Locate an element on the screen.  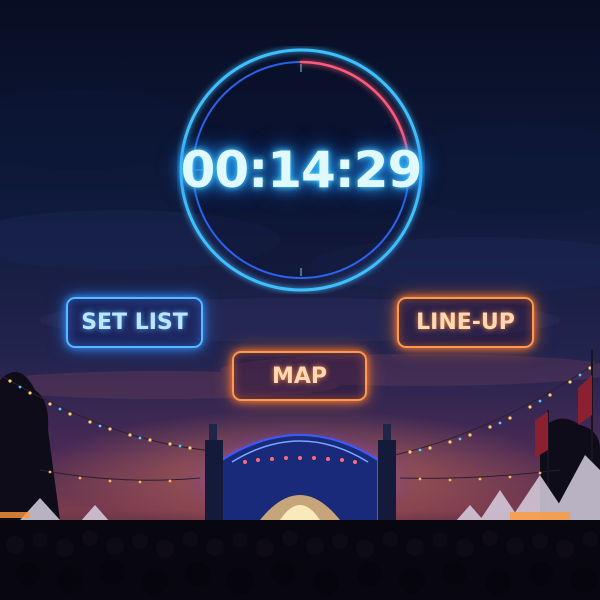
timer-display: 00:14:29 is located at coordinates (301, 170).